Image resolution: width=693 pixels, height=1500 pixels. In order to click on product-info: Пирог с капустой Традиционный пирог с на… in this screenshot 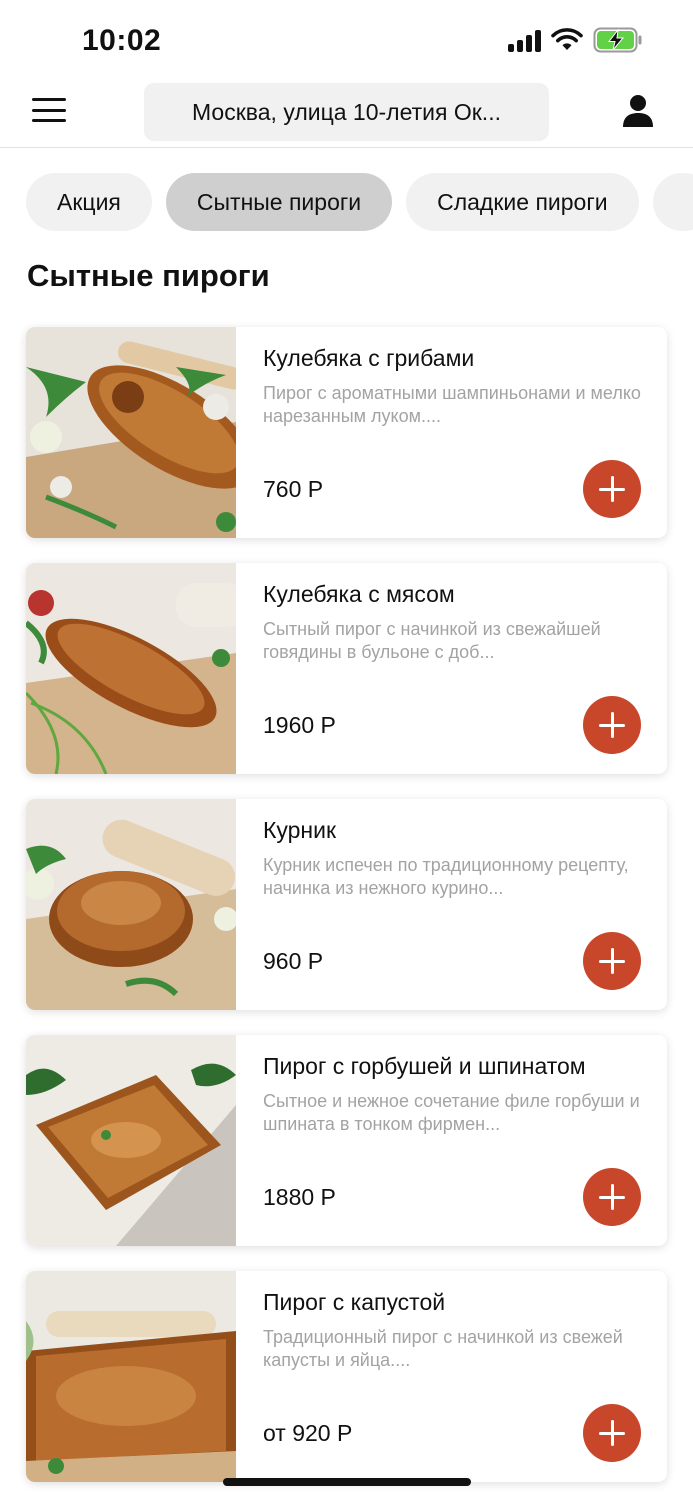, I will do `click(453, 1330)`.